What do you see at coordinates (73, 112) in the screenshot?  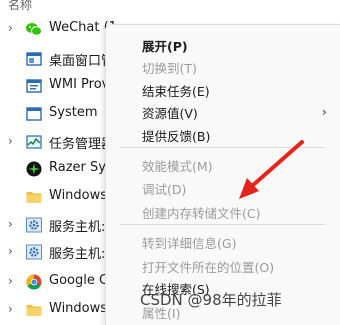 I see `process-name: System` at bounding box center [73, 112].